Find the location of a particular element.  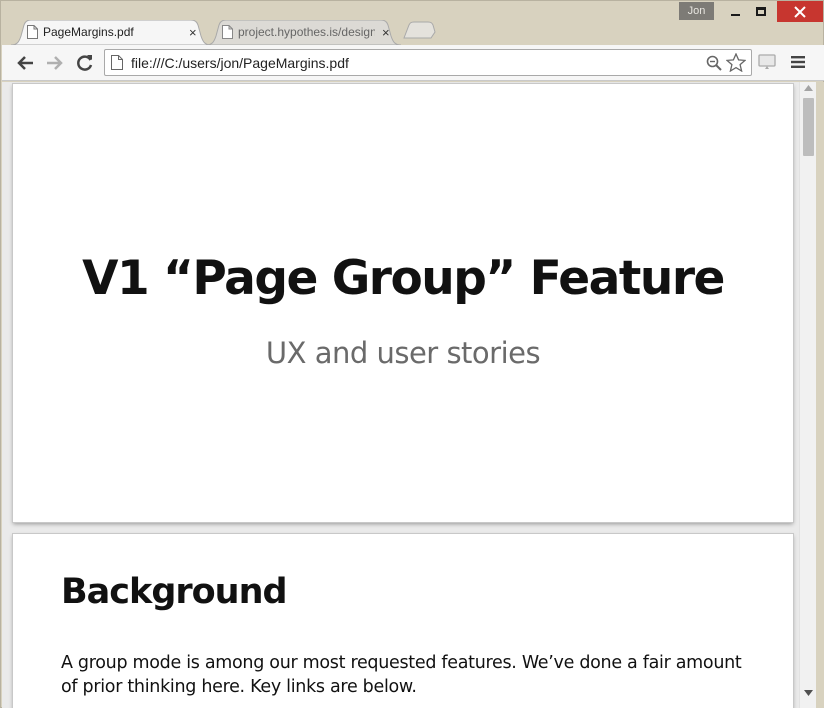

page-icon is located at coordinates (117, 62).